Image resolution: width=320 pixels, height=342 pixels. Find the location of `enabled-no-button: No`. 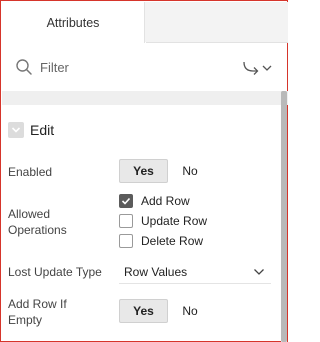

enabled-no-button: No is located at coordinates (190, 171).